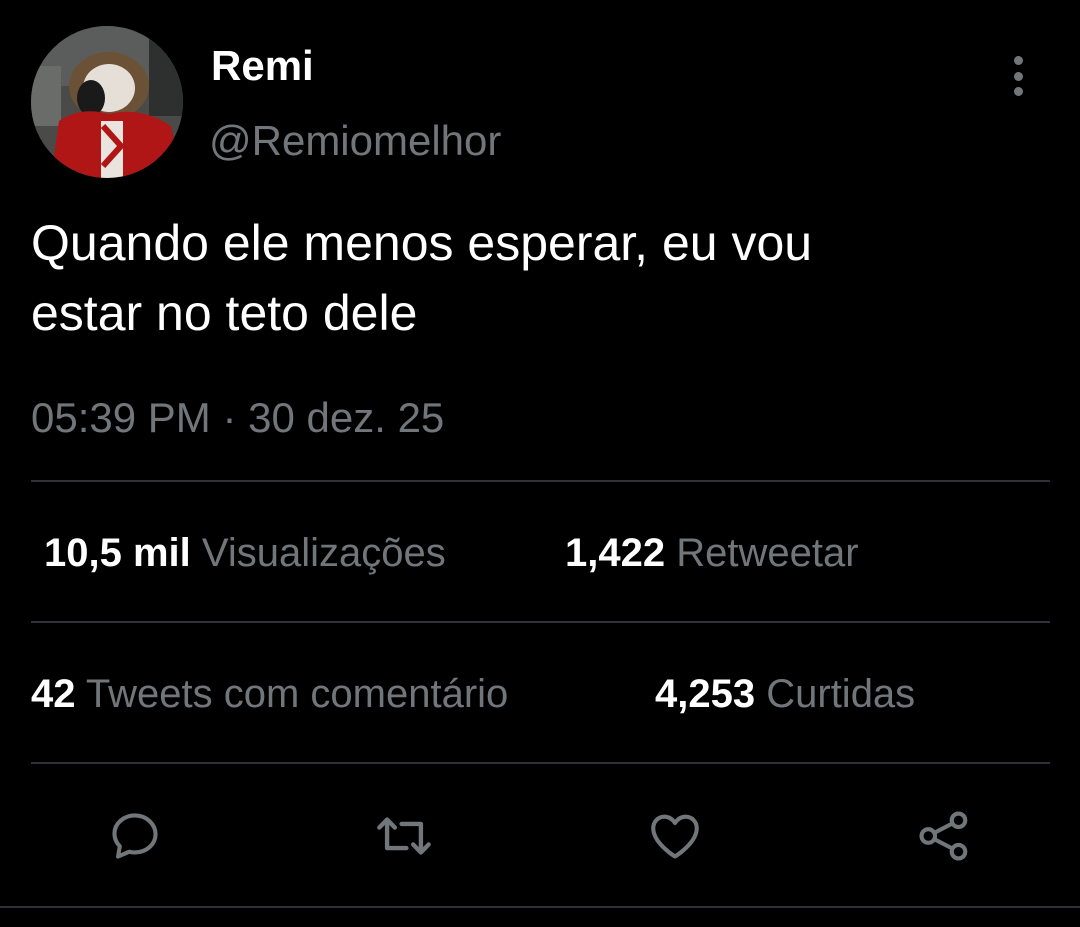  I want to click on tweet-text-line: estar no teto dele, so click(224, 313).